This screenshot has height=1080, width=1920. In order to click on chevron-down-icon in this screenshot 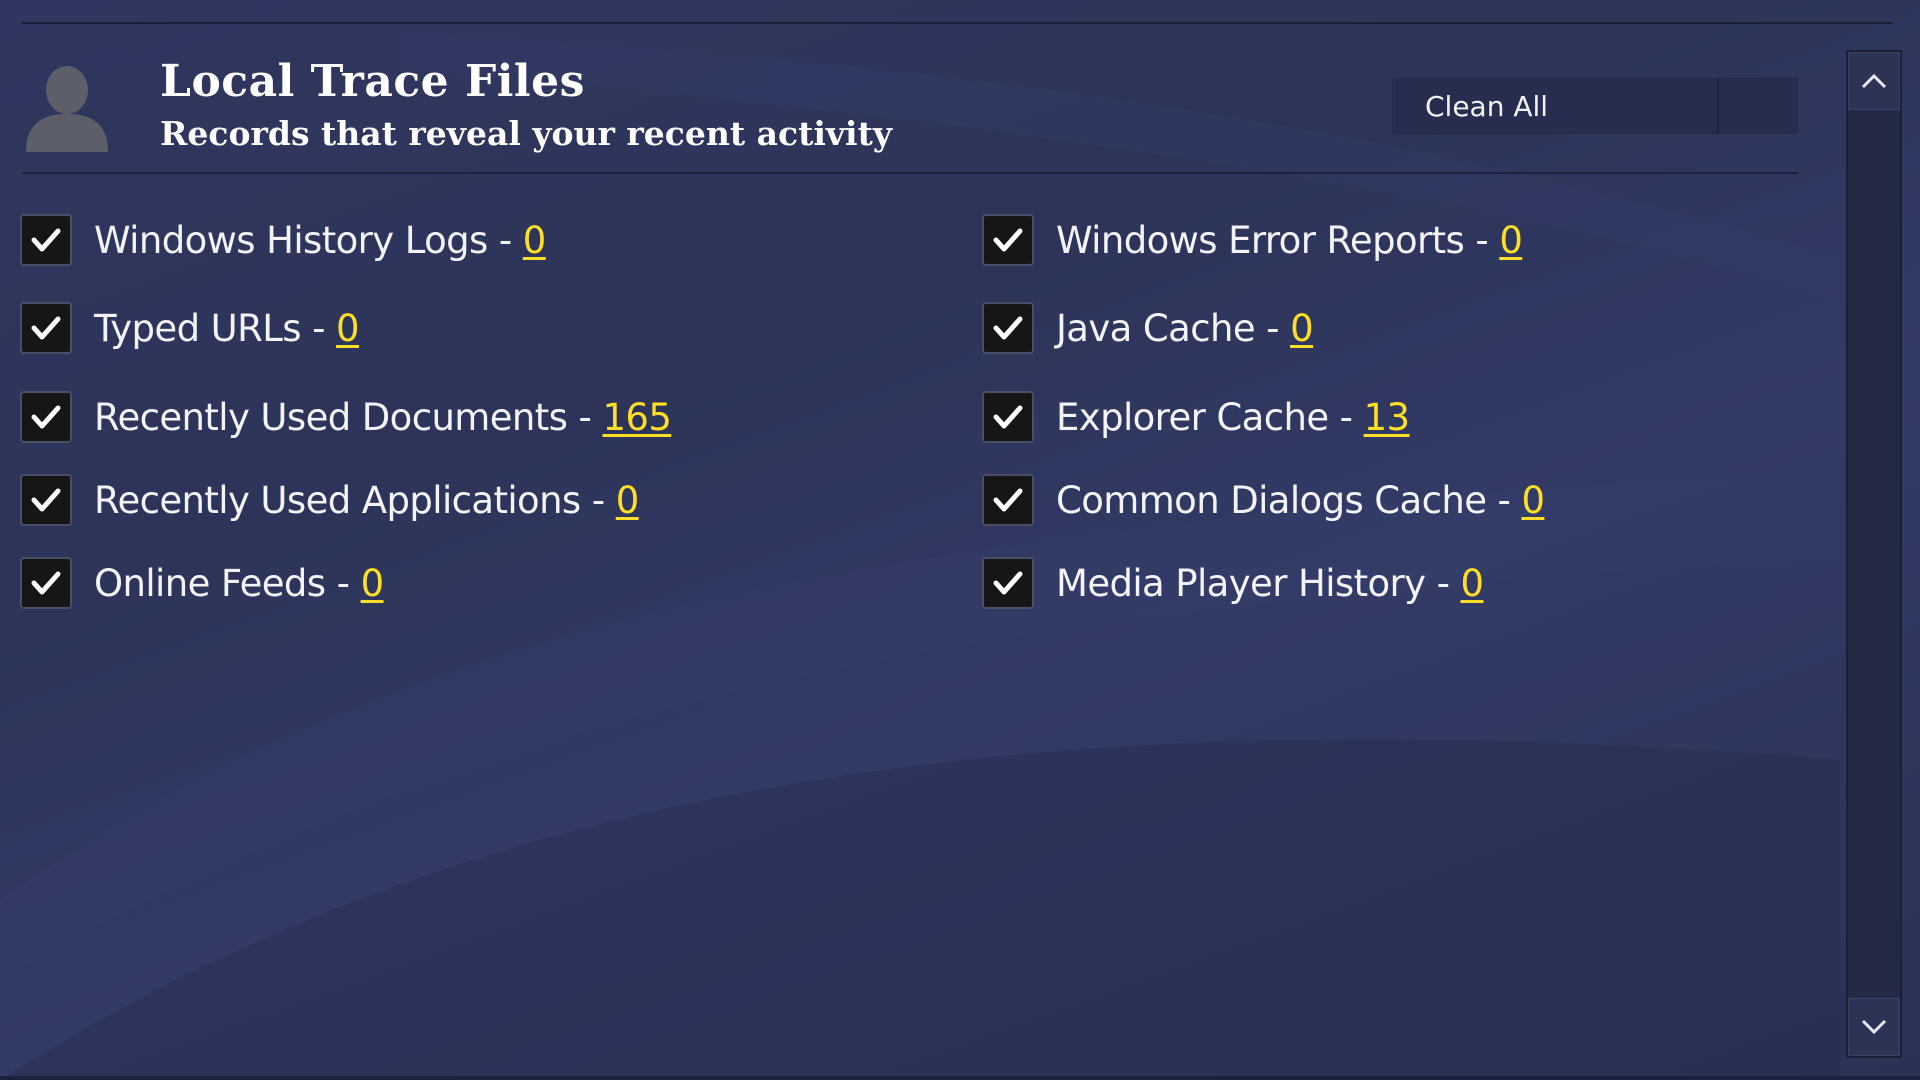, I will do `click(1874, 1027)`.